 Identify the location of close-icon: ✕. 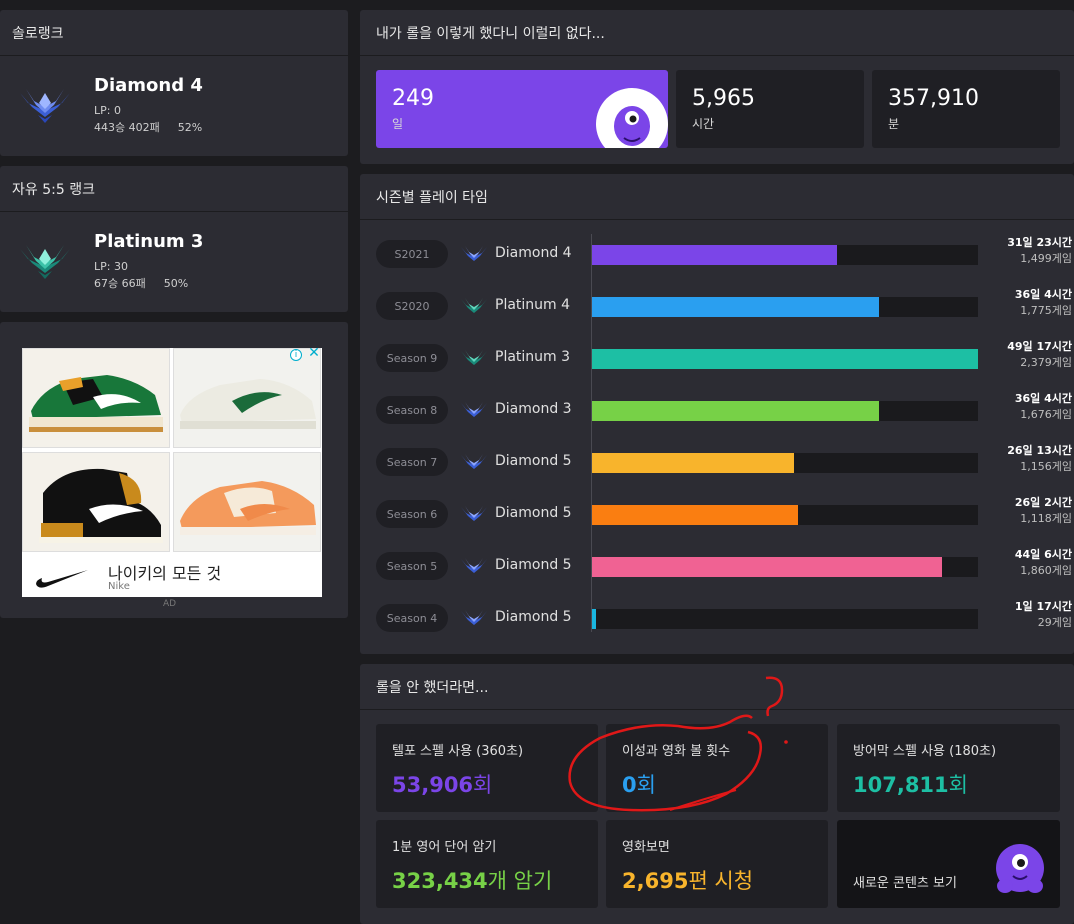
(314, 353).